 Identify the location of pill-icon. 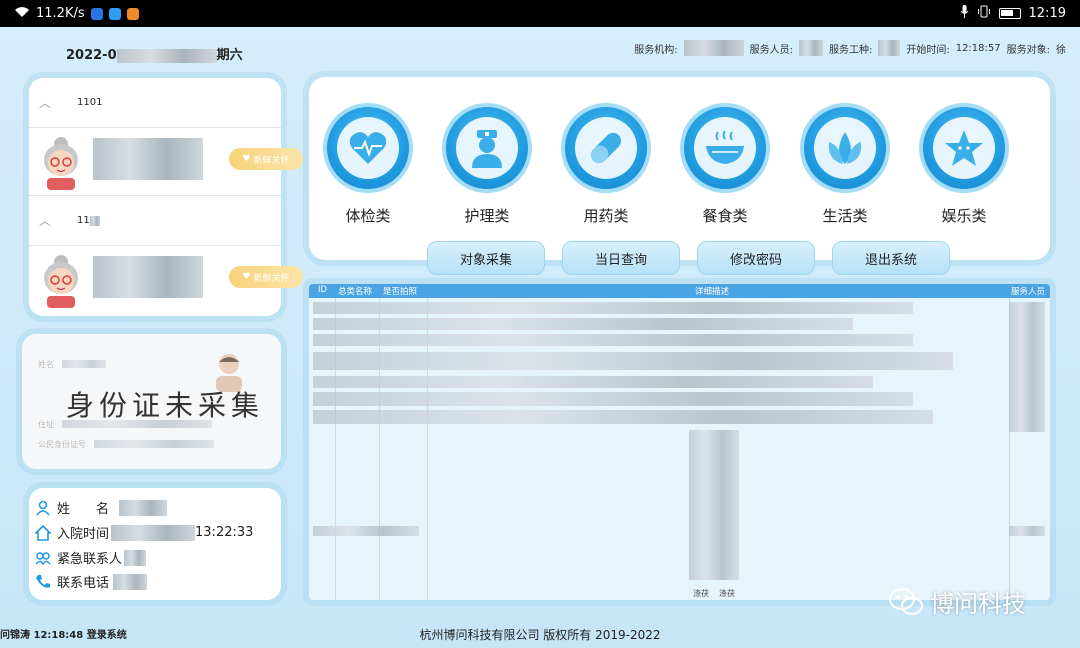
(606, 148).